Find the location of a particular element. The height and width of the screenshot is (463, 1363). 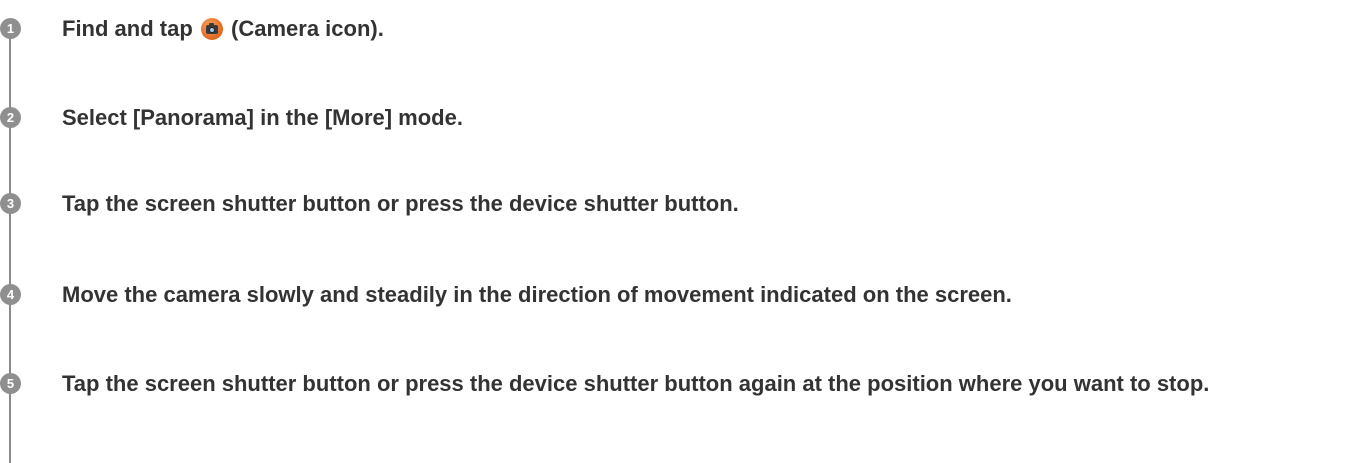

step-number-badge: 5 is located at coordinates (10, 383).